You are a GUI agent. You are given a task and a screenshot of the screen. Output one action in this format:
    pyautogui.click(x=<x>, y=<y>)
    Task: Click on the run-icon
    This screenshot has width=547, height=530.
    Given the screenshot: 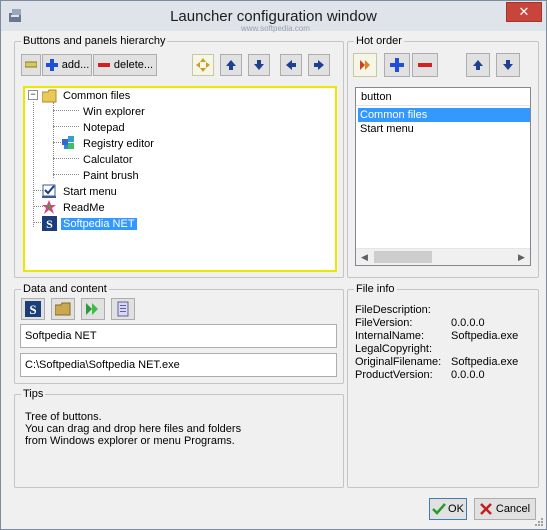 What is the action you would take?
    pyautogui.click(x=92, y=309)
    